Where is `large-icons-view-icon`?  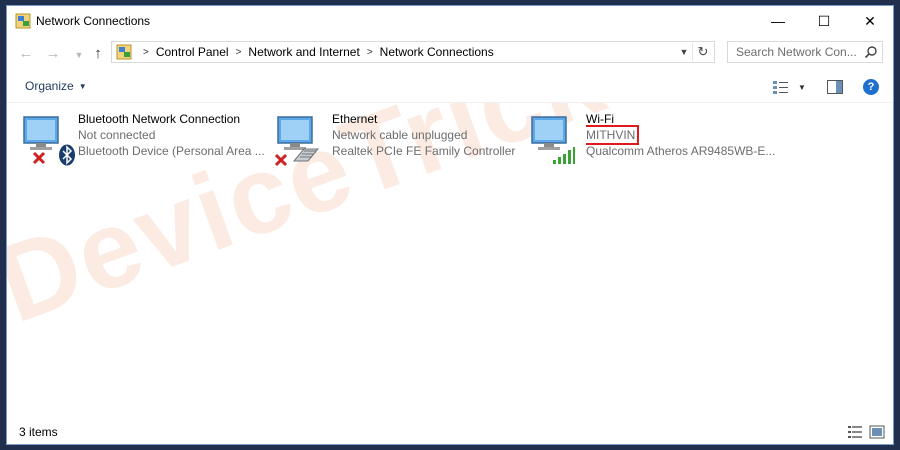
large-icons-view-icon is located at coordinates (877, 432).